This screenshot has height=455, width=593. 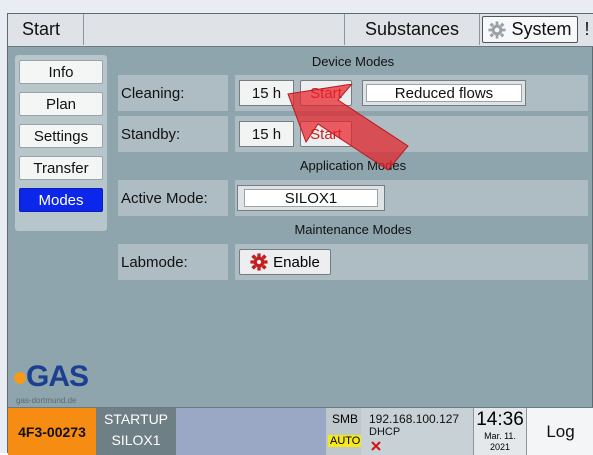 I want to click on maintenance-modes-heading: Maintenance Modes, so click(x=353, y=229).